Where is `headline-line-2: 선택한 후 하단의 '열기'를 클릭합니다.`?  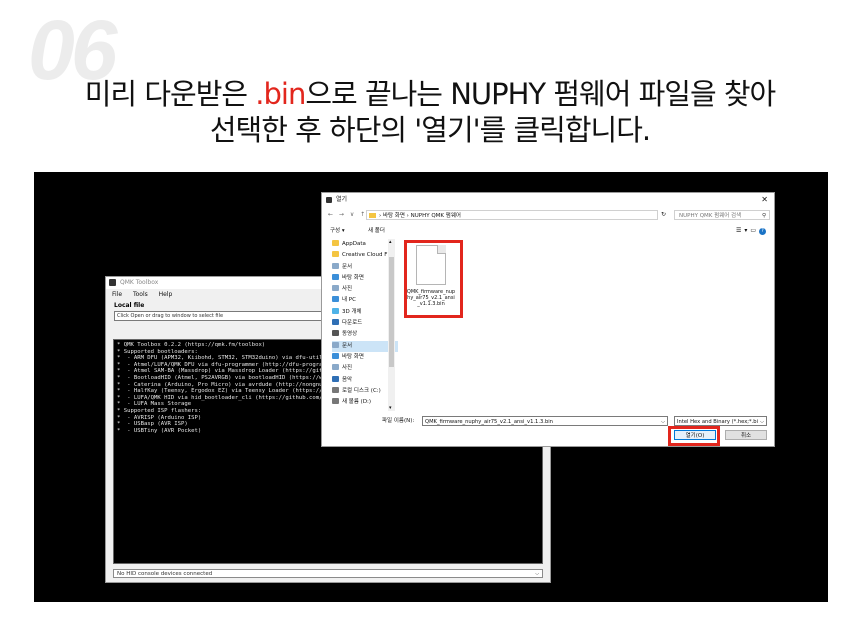
headline-line-2: 선택한 후 하단의 '열기'를 클릭합니다. is located at coordinates (430, 130).